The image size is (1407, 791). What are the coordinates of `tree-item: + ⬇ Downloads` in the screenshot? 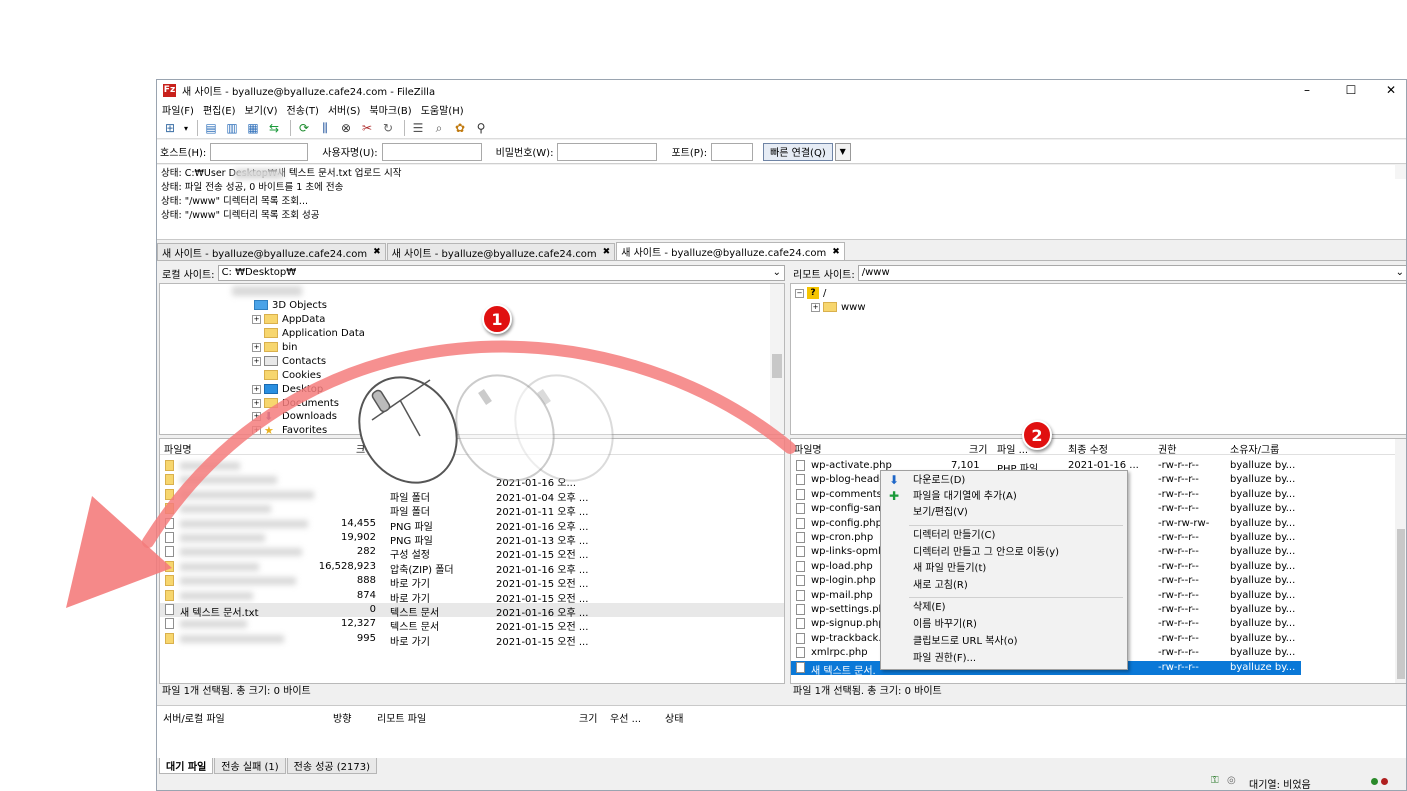 It's located at (294, 416).